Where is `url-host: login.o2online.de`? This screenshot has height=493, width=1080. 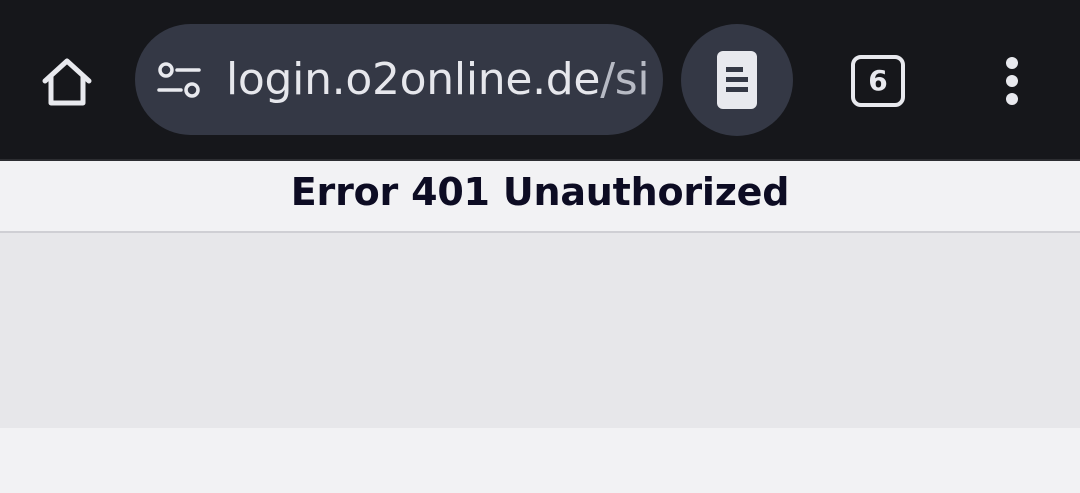
url-host: login.o2online.de is located at coordinates (413, 79).